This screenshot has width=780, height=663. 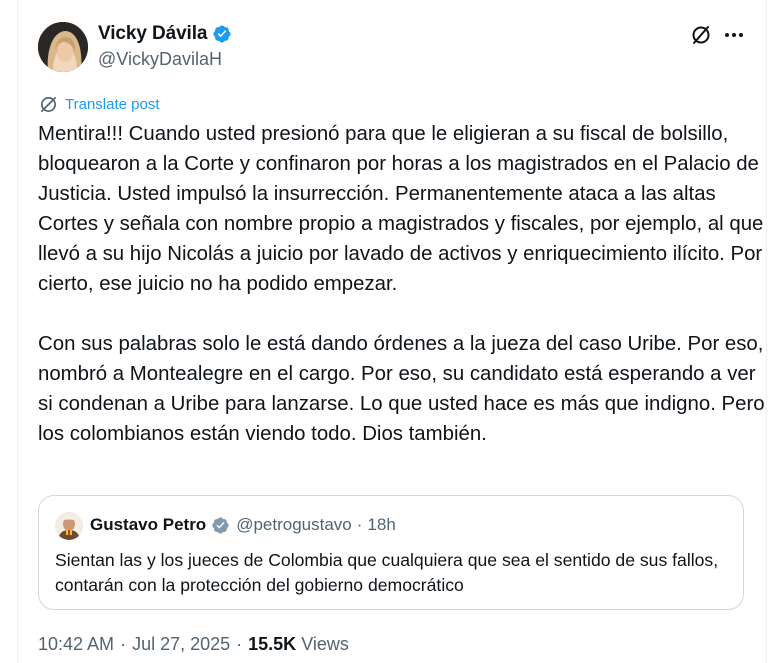 I want to click on quoted-tweet-header: Gustavo Petro @petrogustavo · 18h, so click(x=243, y=525).